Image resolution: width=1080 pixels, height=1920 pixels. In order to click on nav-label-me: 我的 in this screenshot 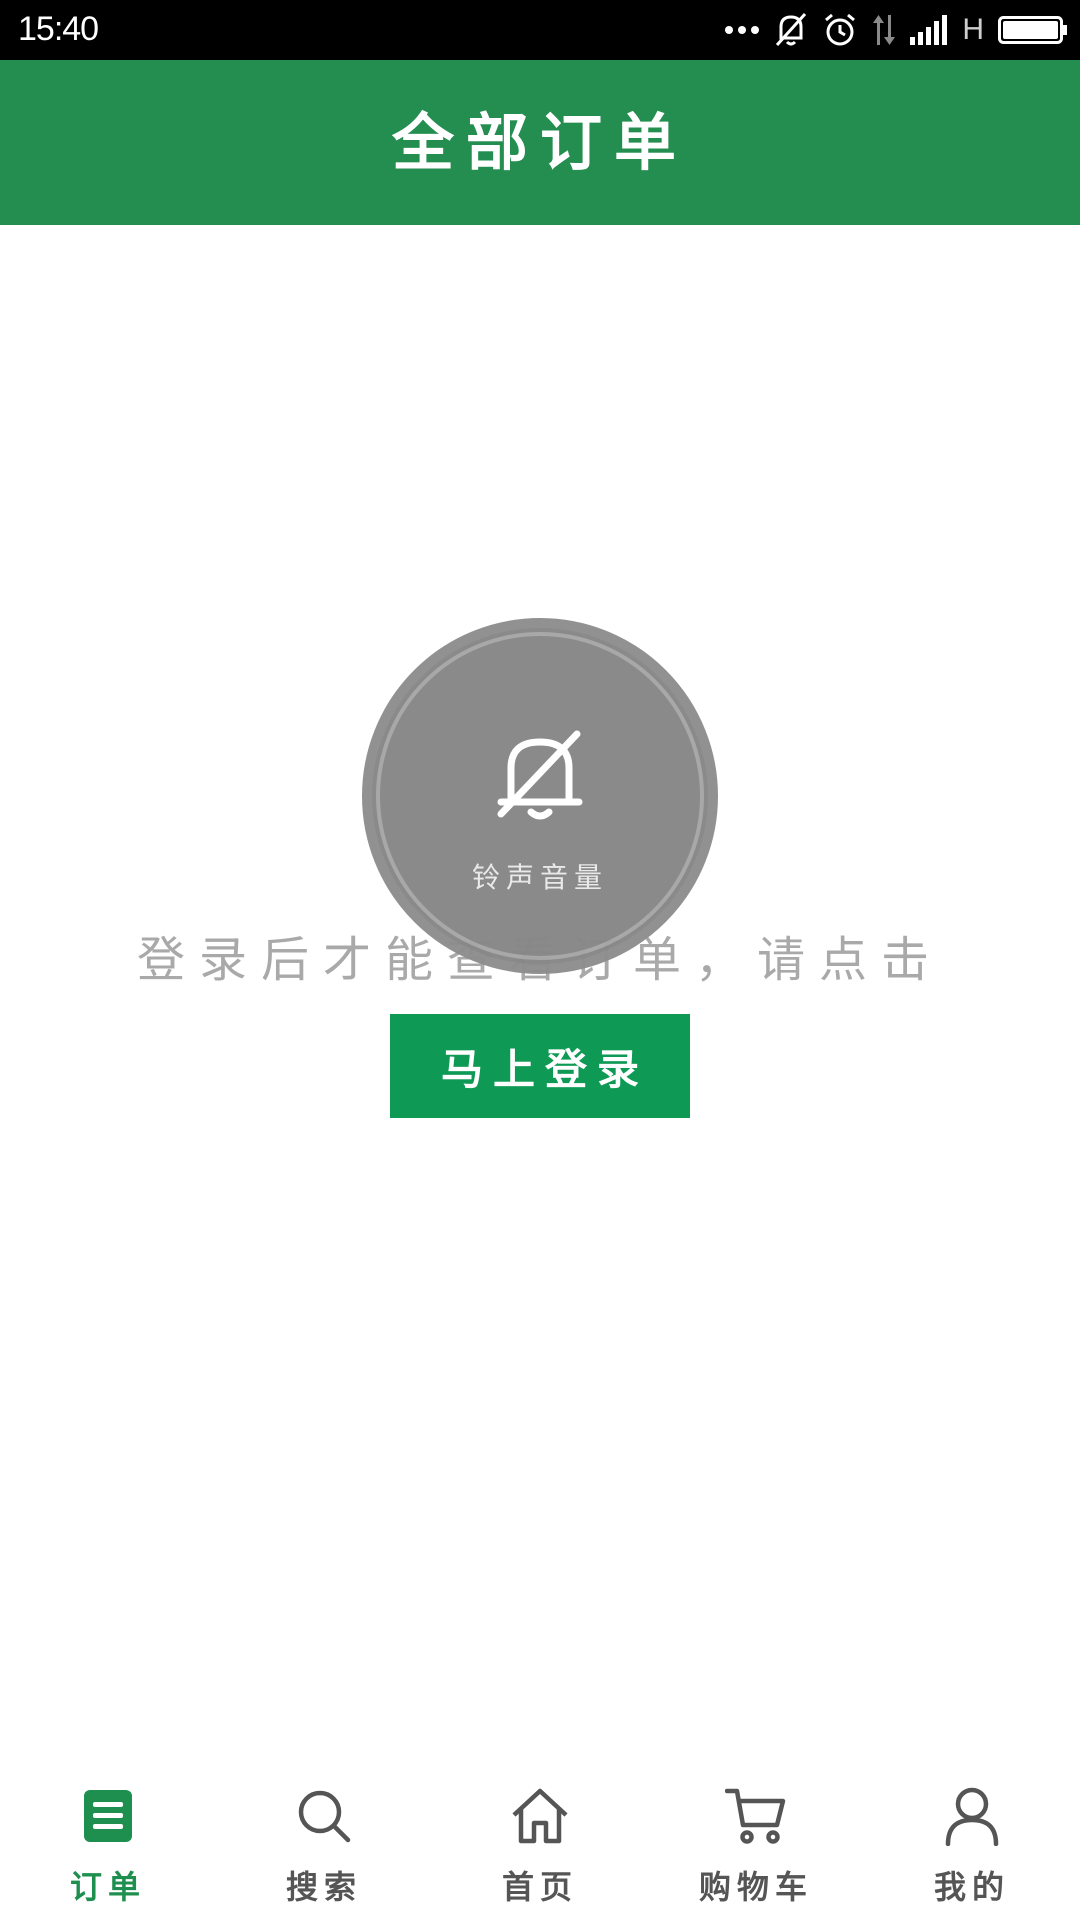, I will do `click(971, 1887)`.